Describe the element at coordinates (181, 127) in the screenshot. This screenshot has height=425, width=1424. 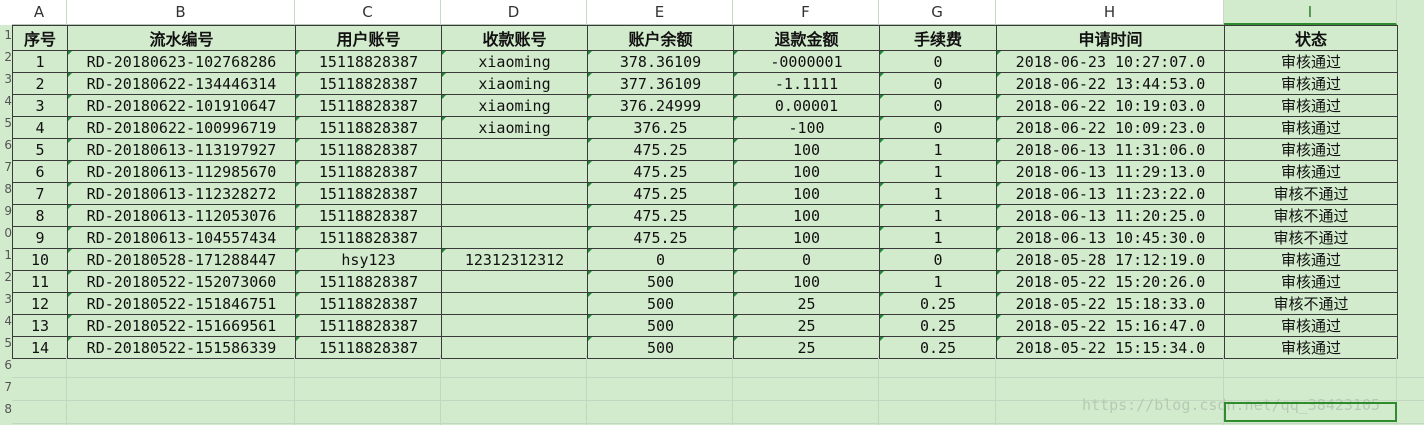
I see `cell-serial-no: RD-20180622-100996719` at that location.